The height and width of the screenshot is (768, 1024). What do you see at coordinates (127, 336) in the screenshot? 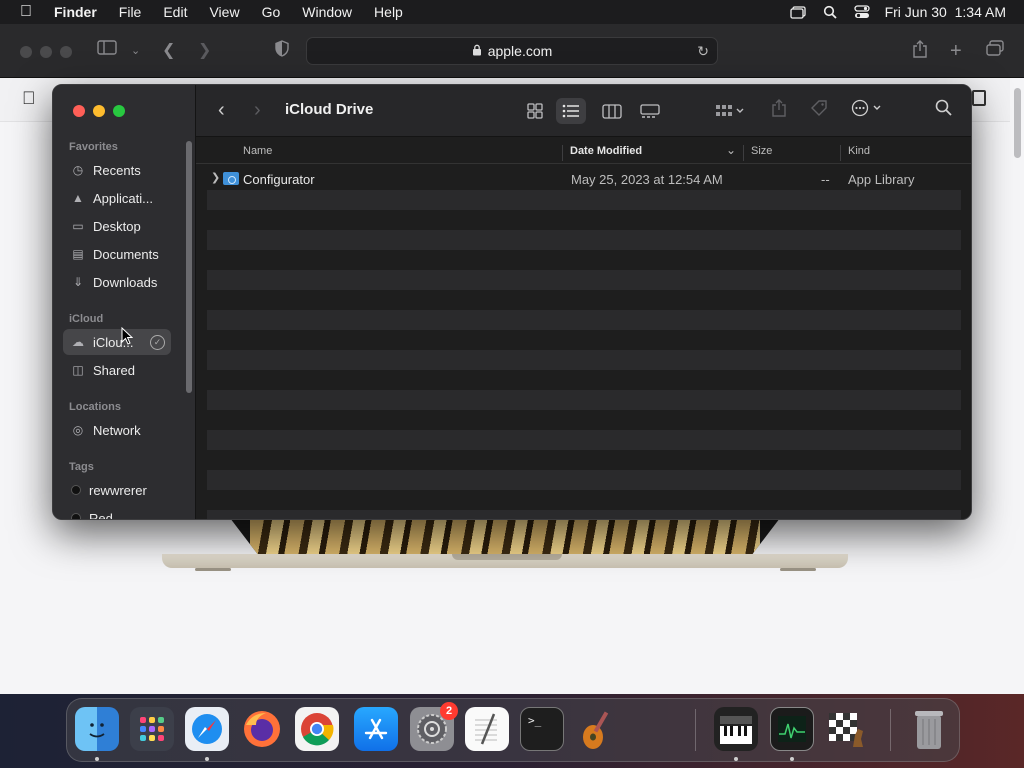
I see `mouse-cursor-icon` at bounding box center [127, 336].